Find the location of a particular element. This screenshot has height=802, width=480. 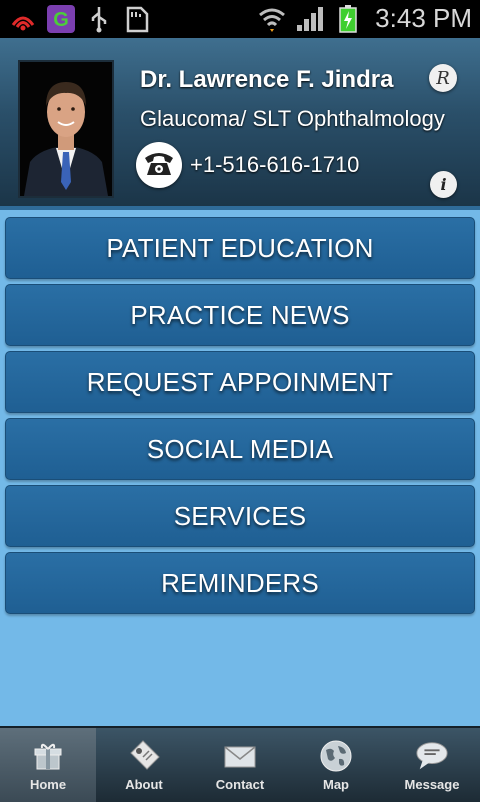

practice-news-button: PRACTICE NEWS is located at coordinates (240, 315).